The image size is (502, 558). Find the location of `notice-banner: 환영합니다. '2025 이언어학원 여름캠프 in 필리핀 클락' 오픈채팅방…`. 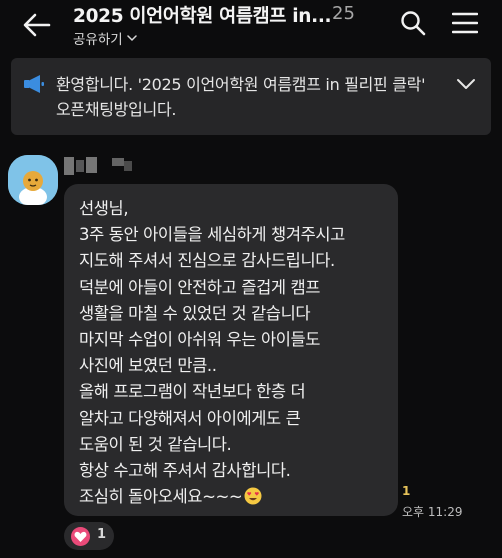

notice-banner: 환영합니다. '2025 이언어학원 여름캠프 in 필리핀 클락' 오픈채팅방… is located at coordinates (251, 96).